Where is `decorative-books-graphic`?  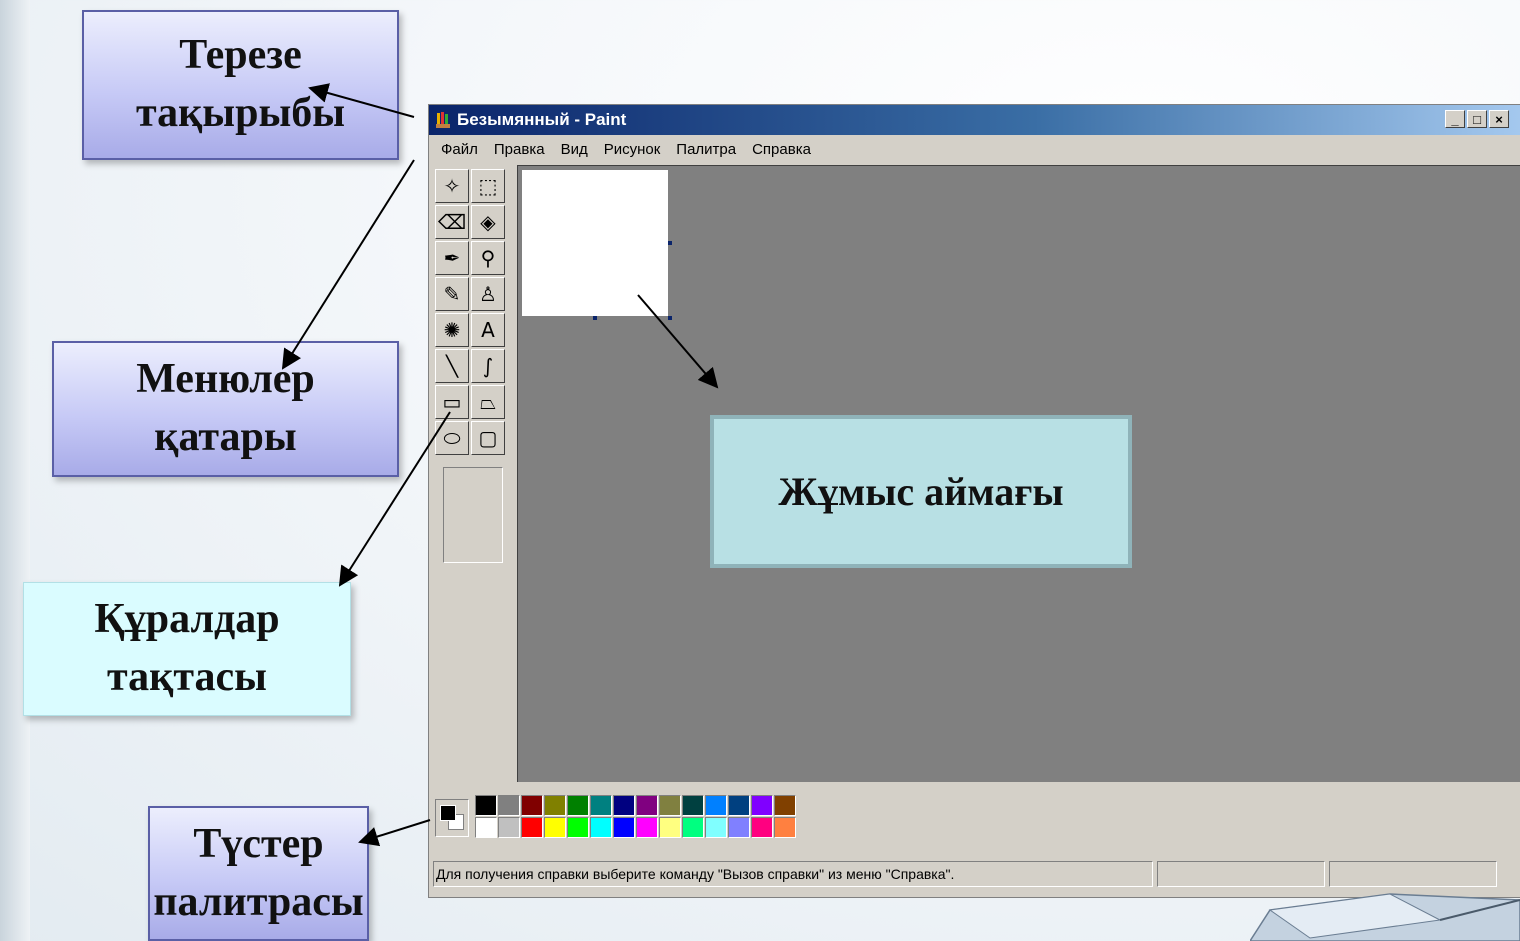 decorative-books-graphic is located at coordinates (1385, 917).